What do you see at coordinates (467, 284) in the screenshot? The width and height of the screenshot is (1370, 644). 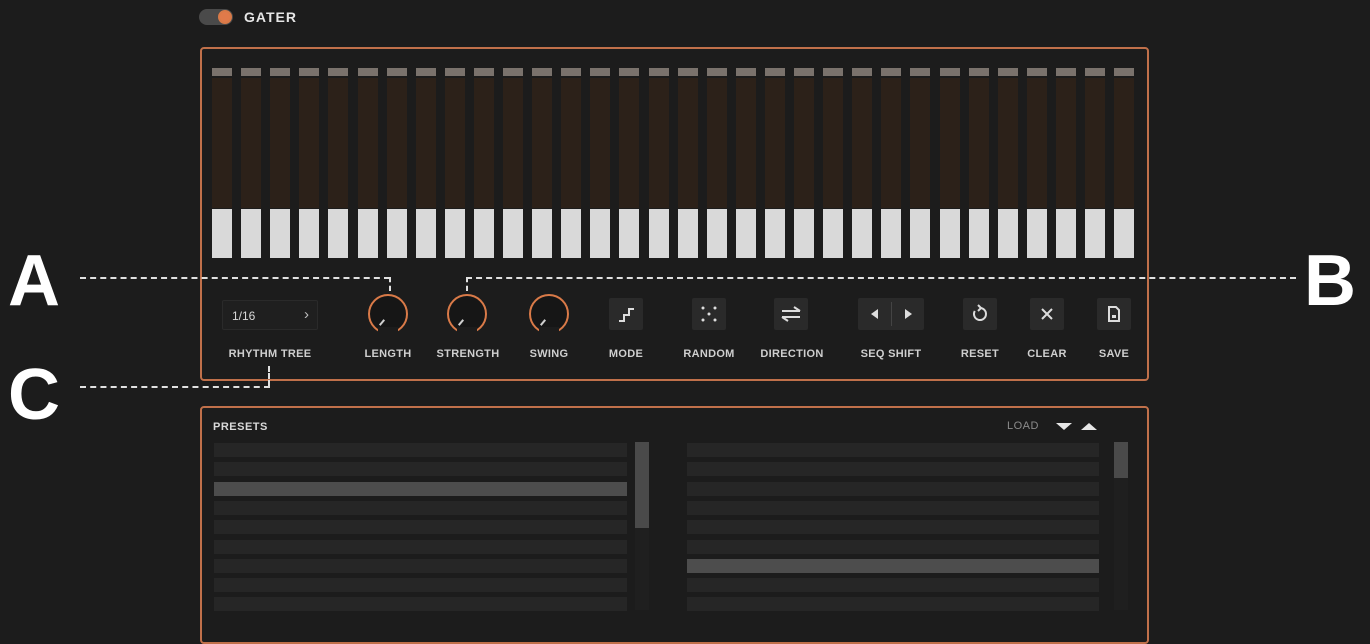 I see `callout-b-tick` at bounding box center [467, 284].